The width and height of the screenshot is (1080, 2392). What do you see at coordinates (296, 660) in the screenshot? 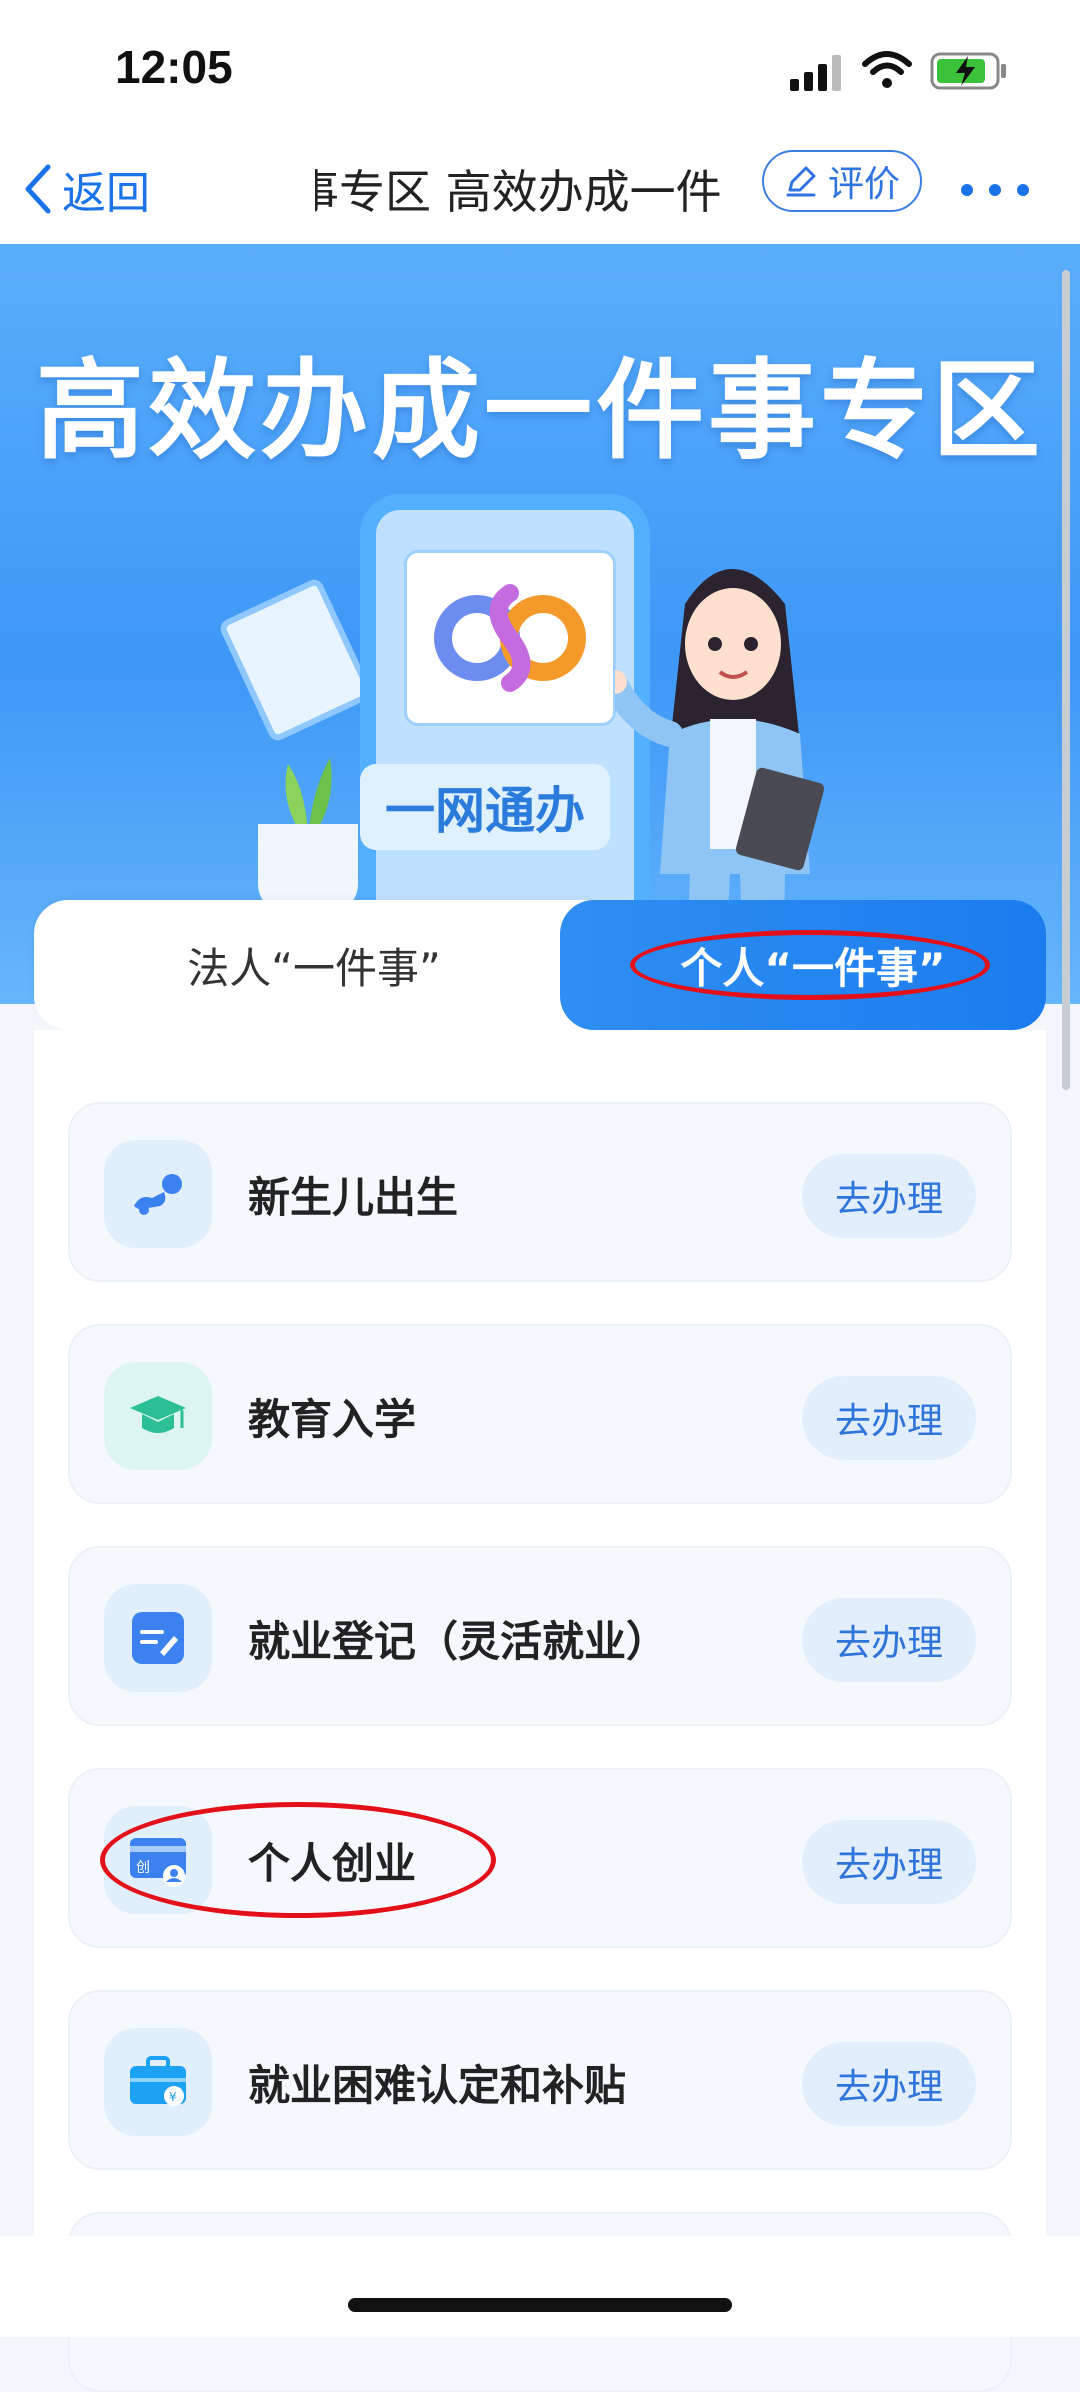
I see `clipboard-illustration` at bounding box center [296, 660].